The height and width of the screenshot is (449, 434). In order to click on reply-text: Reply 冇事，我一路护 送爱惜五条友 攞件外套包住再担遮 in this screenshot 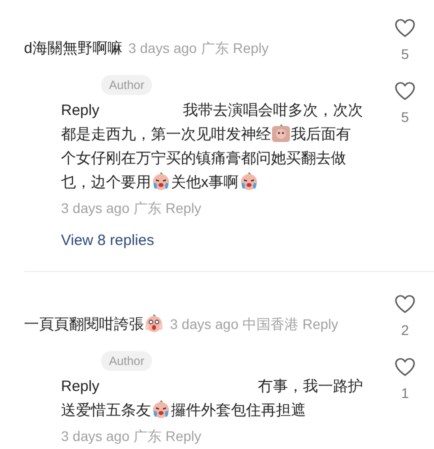, I will do `click(212, 399)`.